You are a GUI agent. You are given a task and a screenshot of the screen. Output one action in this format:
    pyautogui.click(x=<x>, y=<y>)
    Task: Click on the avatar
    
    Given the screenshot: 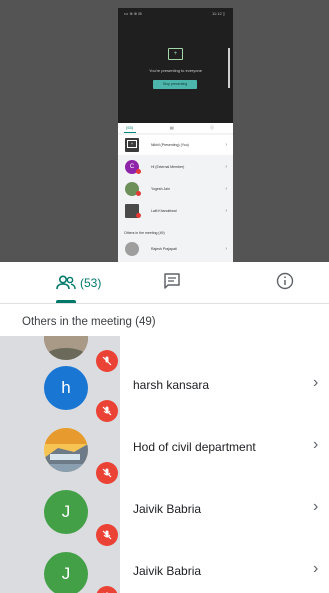 What is the action you would take?
    pyautogui.click(x=66, y=450)
    